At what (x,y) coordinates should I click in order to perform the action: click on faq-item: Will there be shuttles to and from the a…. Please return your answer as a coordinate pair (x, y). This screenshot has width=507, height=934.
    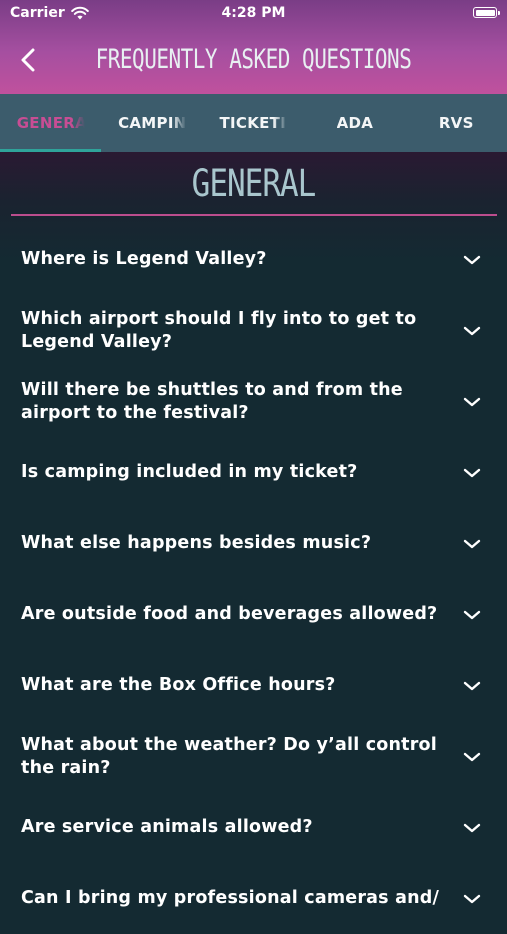
    Looking at the image, I should click on (253, 401).